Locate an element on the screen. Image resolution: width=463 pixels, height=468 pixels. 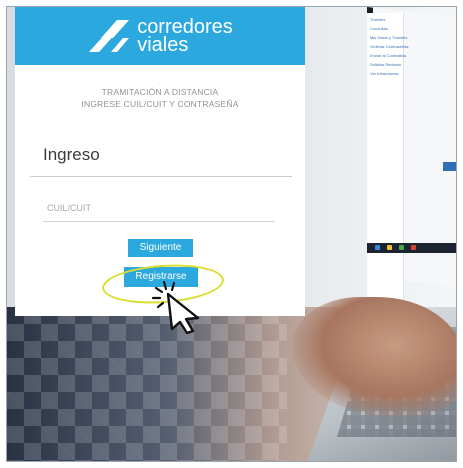
brand-name: corredores viales is located at coordinates (185, 36).